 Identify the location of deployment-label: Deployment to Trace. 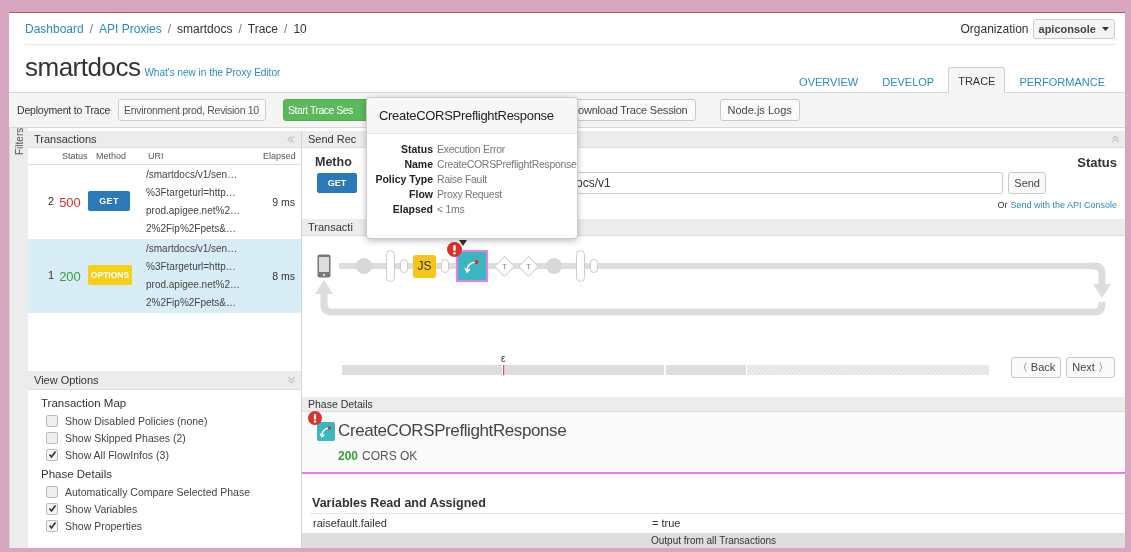
(64, 110).